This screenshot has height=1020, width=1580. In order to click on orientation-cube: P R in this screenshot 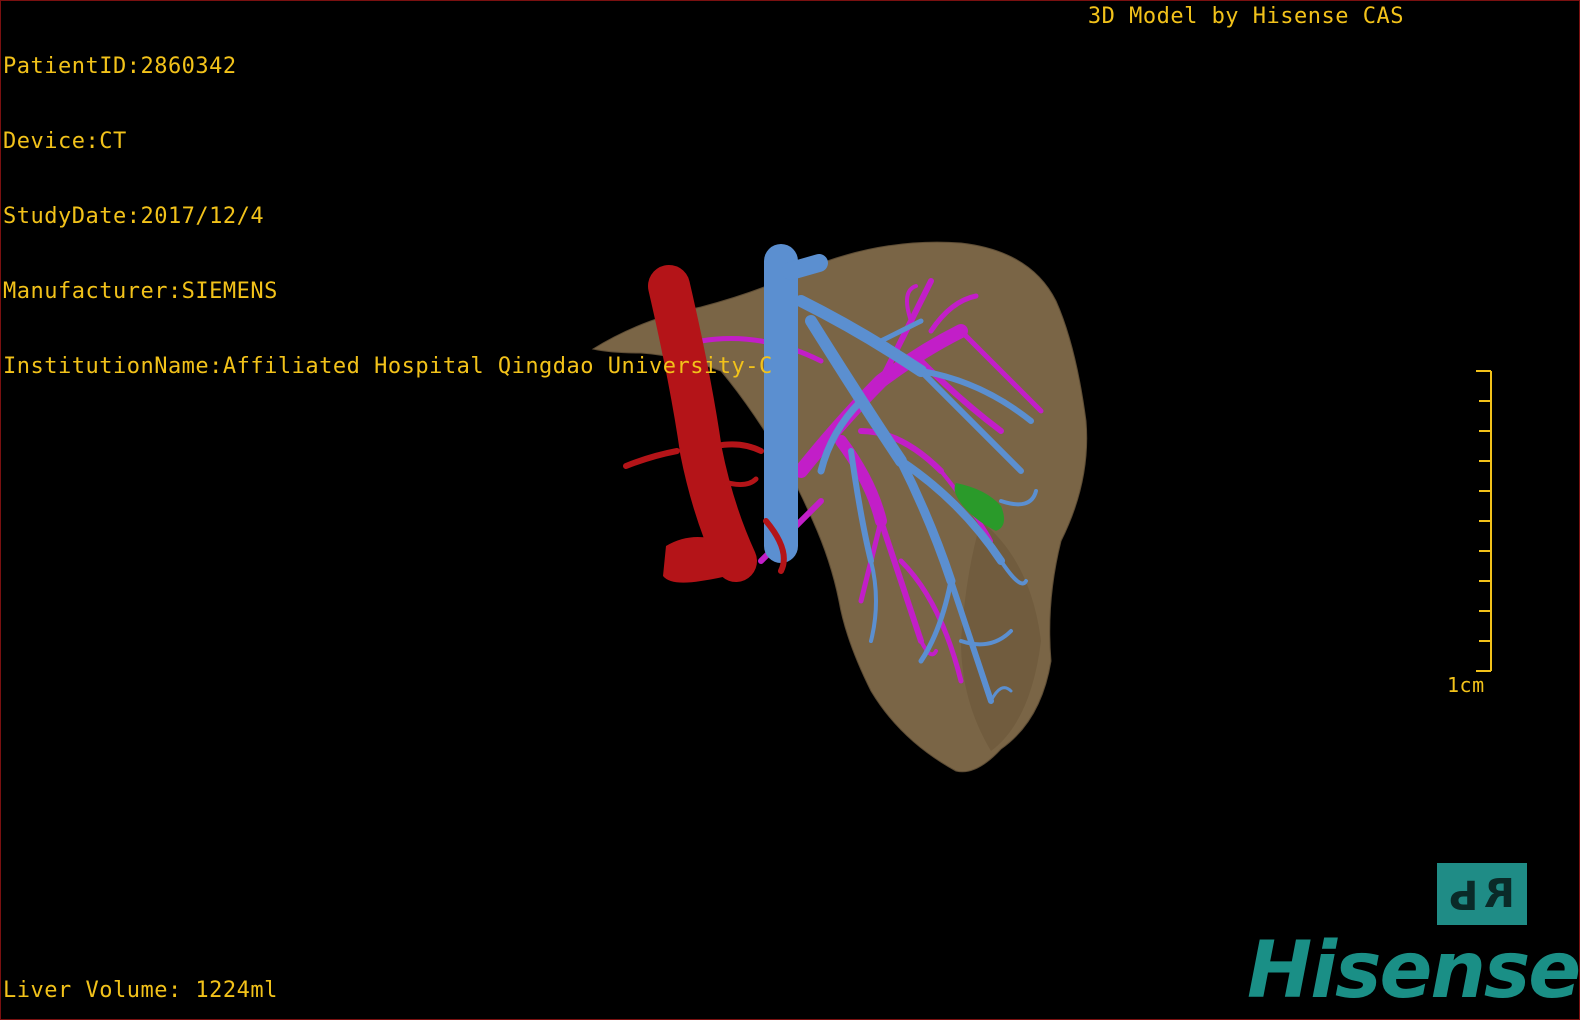, I will do `click(1482, 894)`.